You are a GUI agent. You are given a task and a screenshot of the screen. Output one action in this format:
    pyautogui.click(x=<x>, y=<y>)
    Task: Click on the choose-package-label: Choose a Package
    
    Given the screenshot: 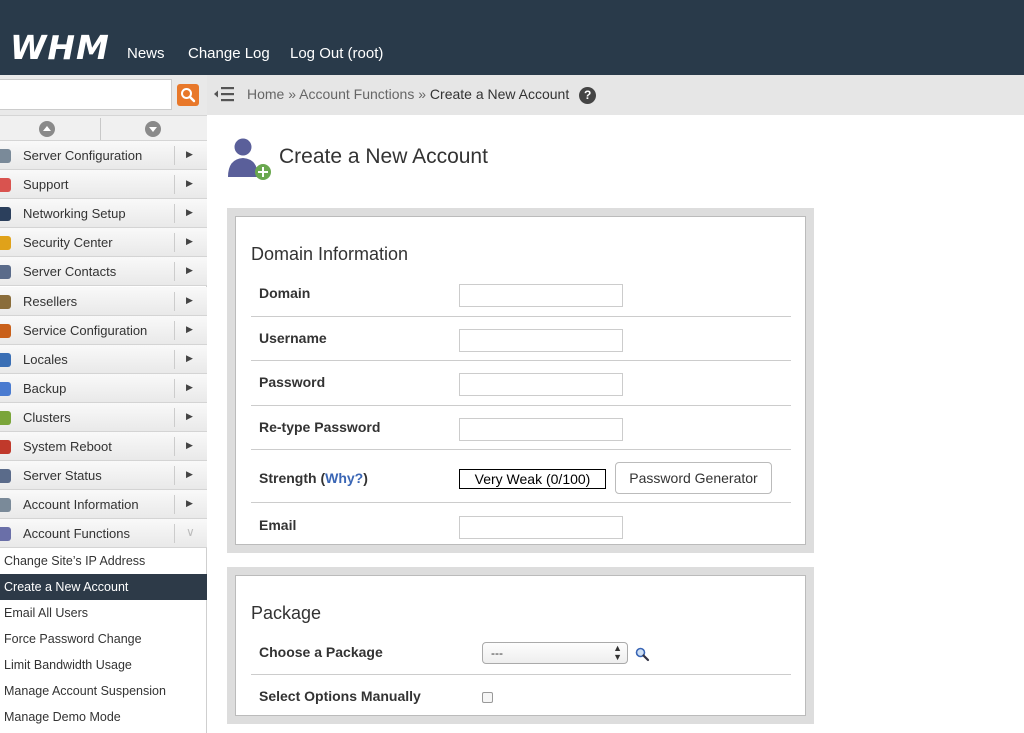 What is the action you would take?
    pyautogui.click(x=321, y=652)
    